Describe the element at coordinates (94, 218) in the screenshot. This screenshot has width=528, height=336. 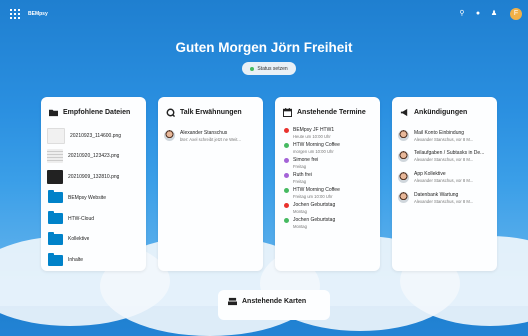
I see `folder-item: HTW-Cloud` at that location.